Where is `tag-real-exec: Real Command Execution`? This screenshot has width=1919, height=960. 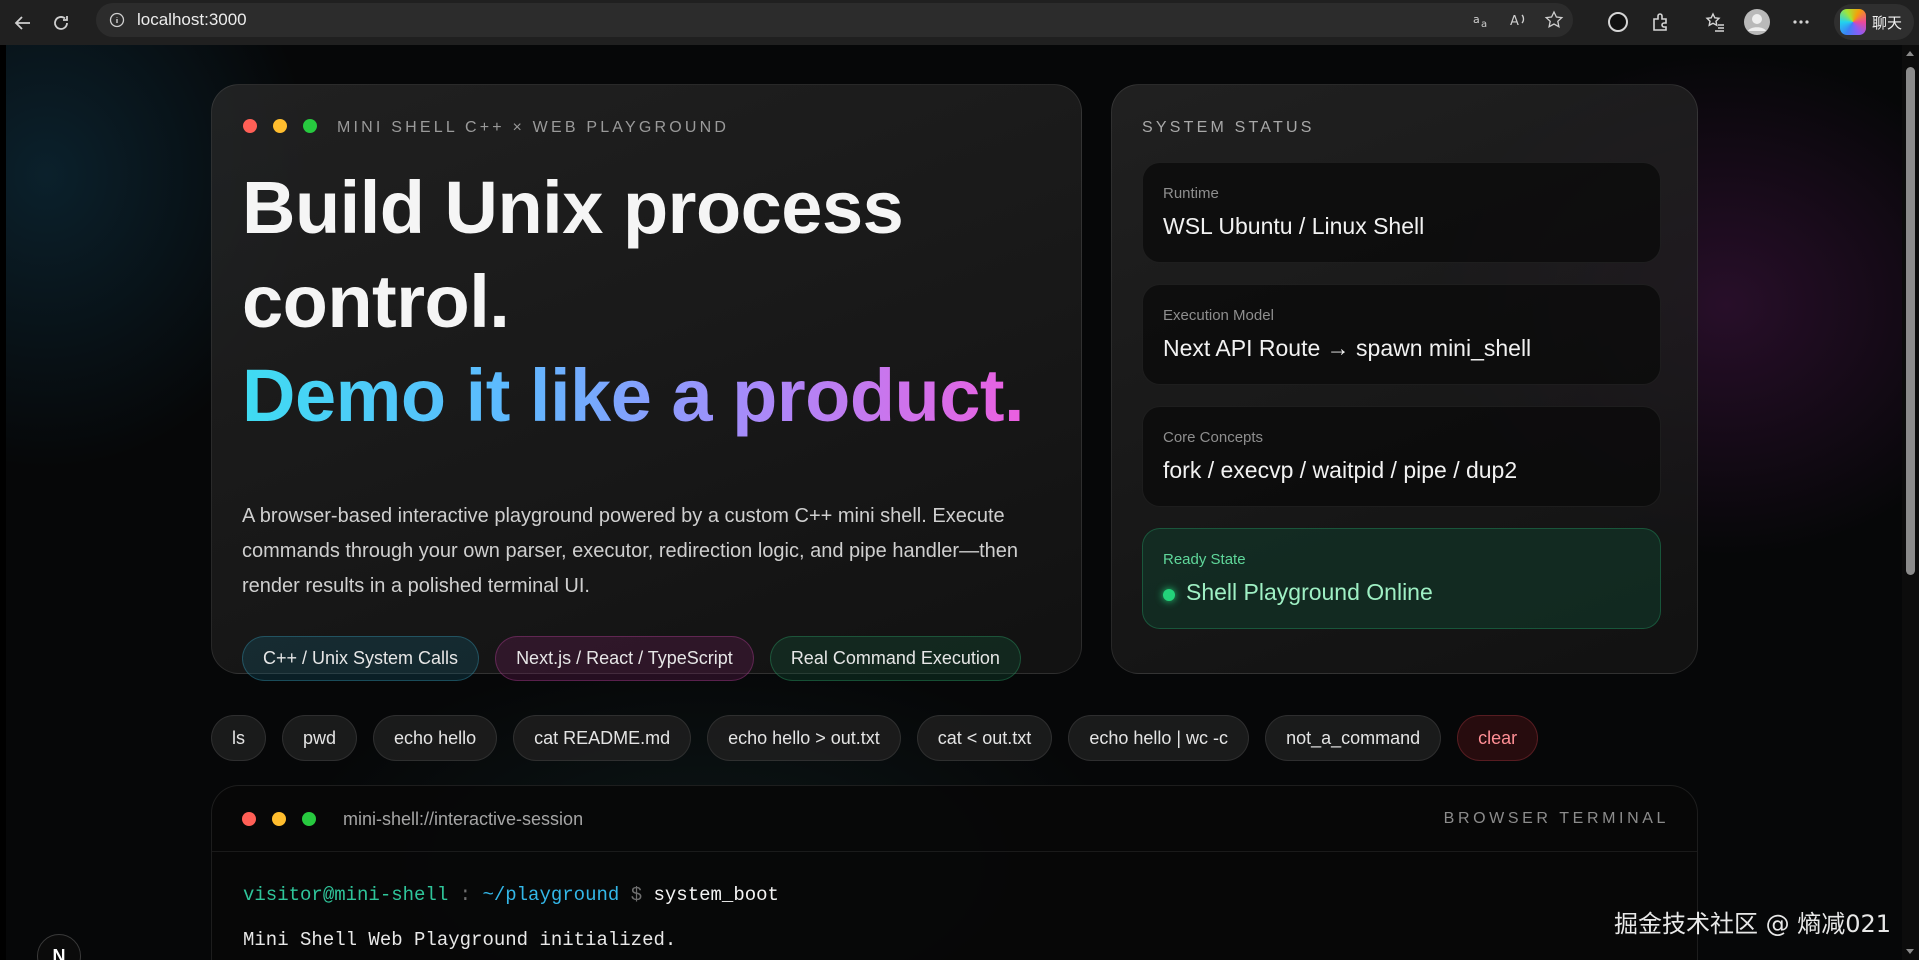
tag-real-exec: Real Command Execution is located at coordinates (895, 658).